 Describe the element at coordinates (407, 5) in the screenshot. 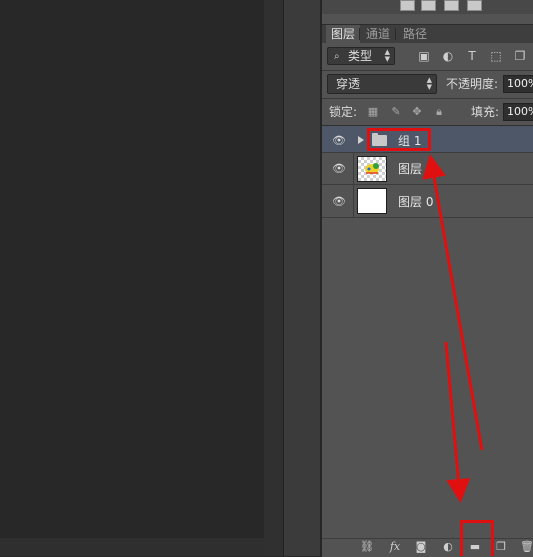

I see `curves-adjustment-icon` at that location.